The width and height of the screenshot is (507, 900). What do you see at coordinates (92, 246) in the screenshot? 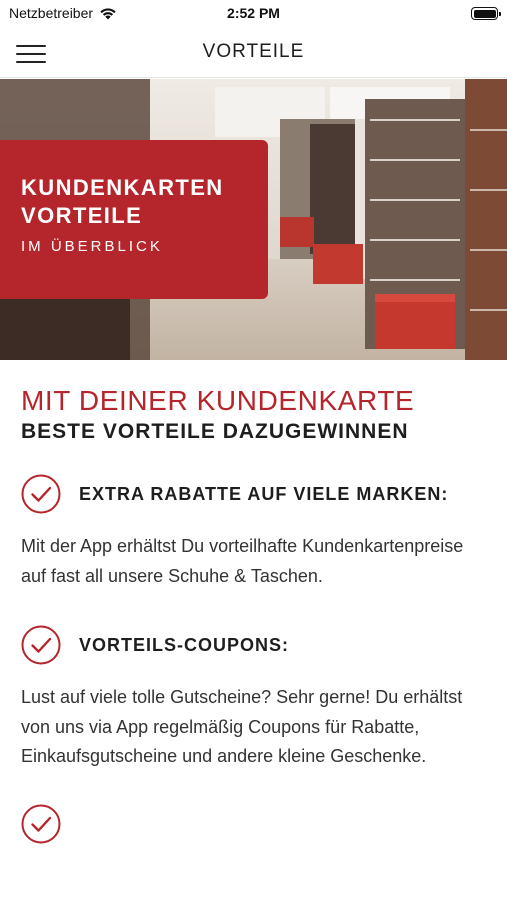
I see `hero-subtitle: IM ÜBERBLICK` at bounding box center [92, 246].